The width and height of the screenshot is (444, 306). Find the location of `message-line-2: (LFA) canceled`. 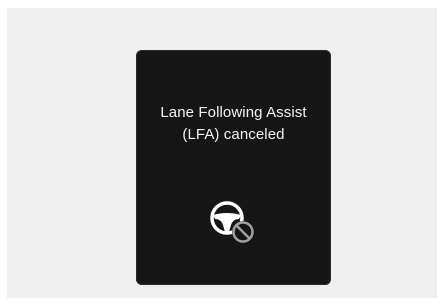

message-line-2: (LFA) canceled is located at coordinates (233, 134).